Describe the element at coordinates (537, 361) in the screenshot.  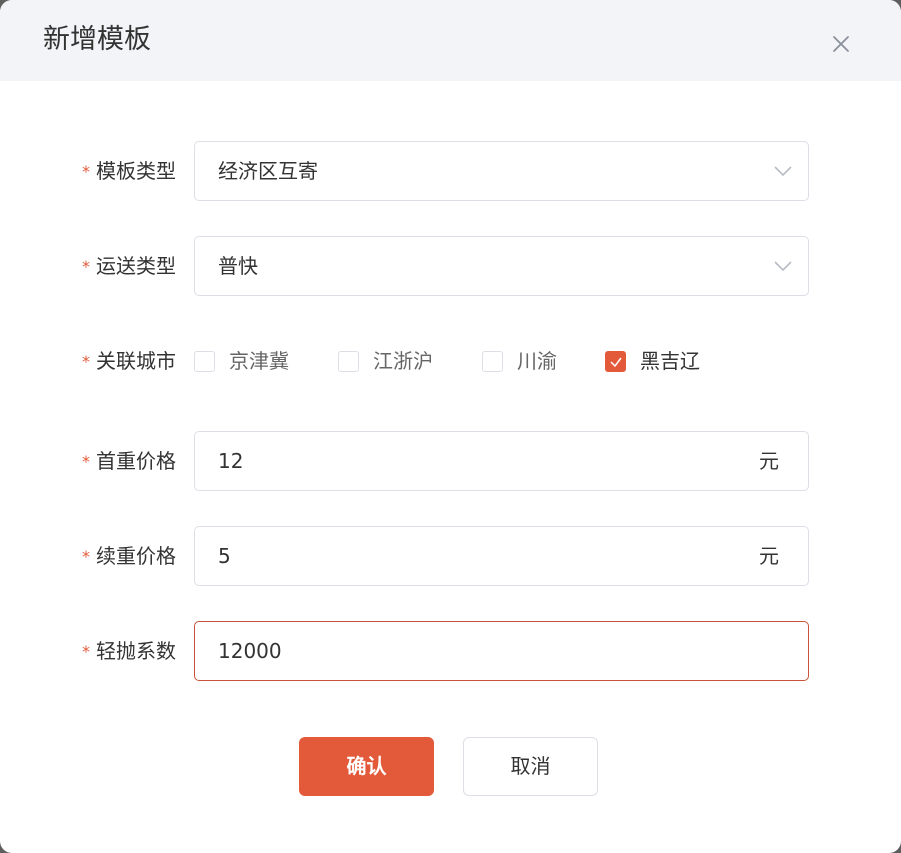
I see `checkbox-label: 川渝` at that location.